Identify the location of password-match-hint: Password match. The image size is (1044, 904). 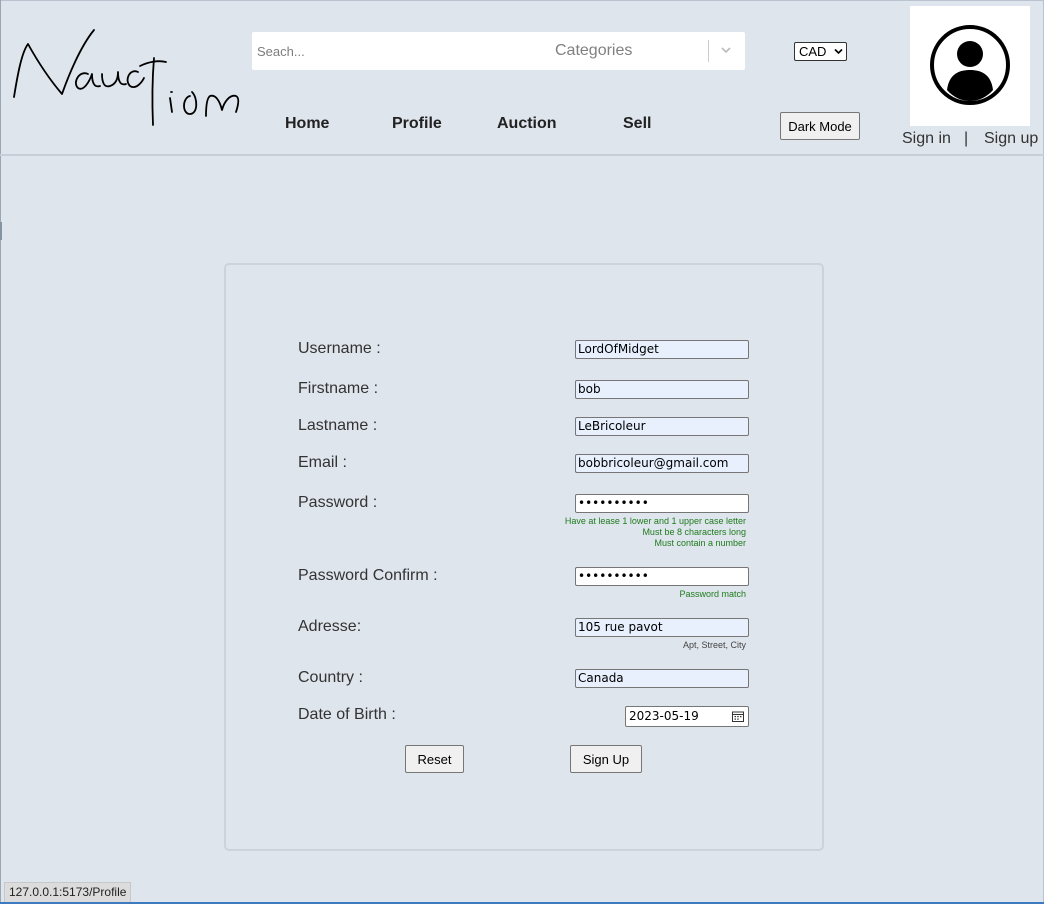
(712, 594).